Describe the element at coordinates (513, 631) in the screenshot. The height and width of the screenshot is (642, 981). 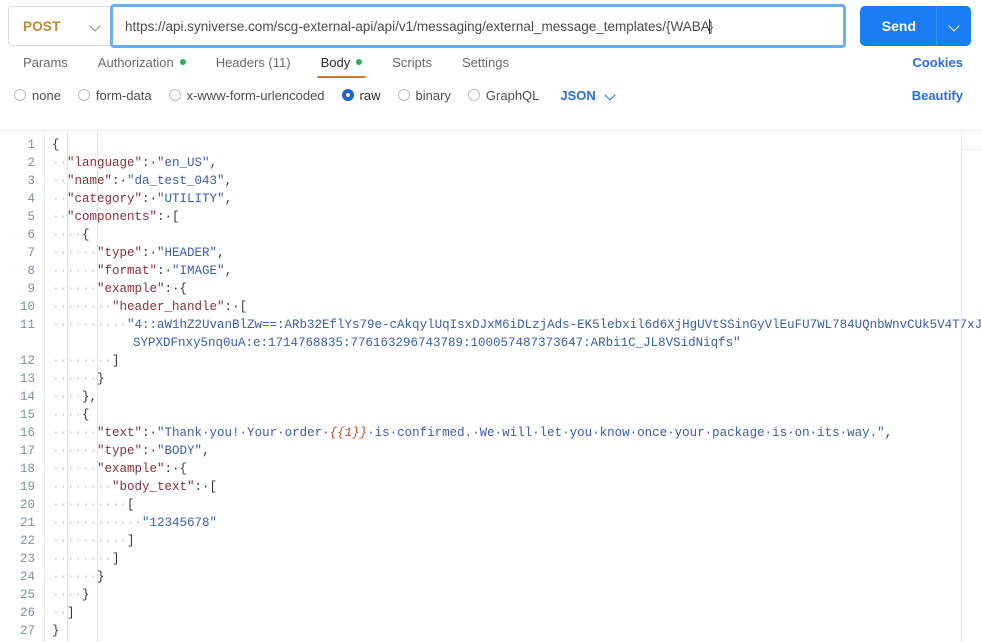
I see `code-line: }` at that location.